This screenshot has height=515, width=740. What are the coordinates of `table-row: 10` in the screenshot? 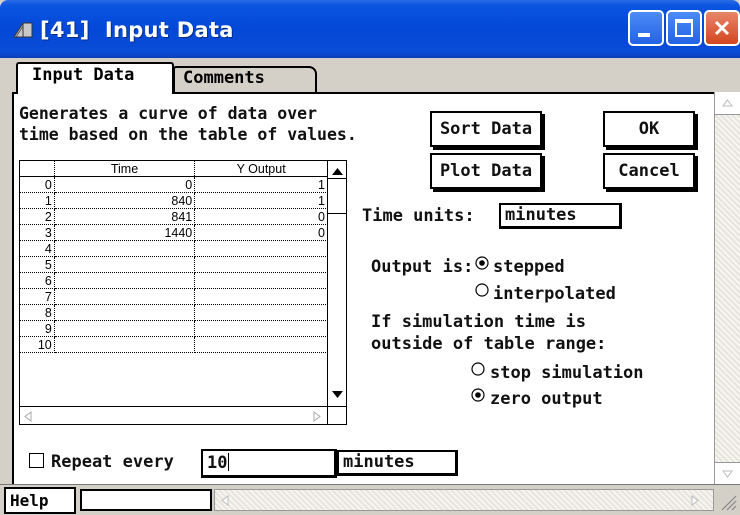 It's located at (174, 344).